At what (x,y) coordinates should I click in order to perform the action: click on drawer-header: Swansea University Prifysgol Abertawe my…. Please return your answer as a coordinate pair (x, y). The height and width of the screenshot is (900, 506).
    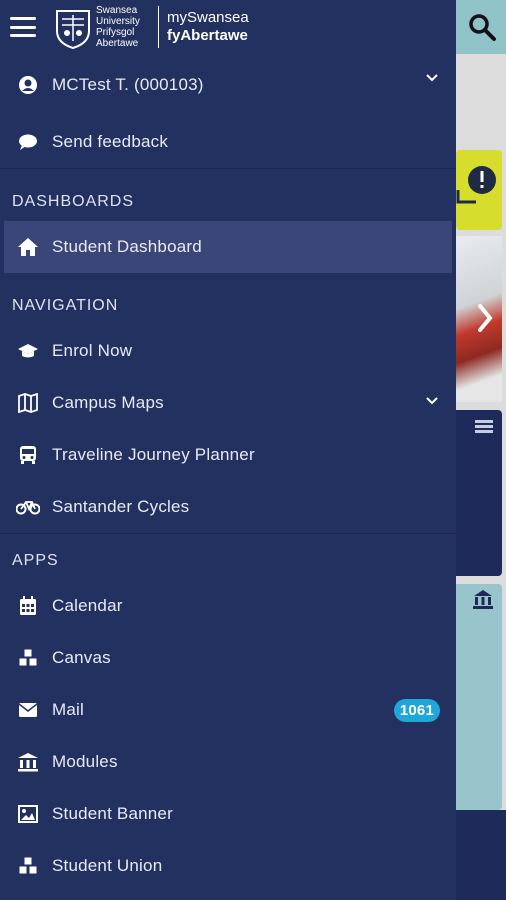
    Looking at the image, I should click on (228, 27).